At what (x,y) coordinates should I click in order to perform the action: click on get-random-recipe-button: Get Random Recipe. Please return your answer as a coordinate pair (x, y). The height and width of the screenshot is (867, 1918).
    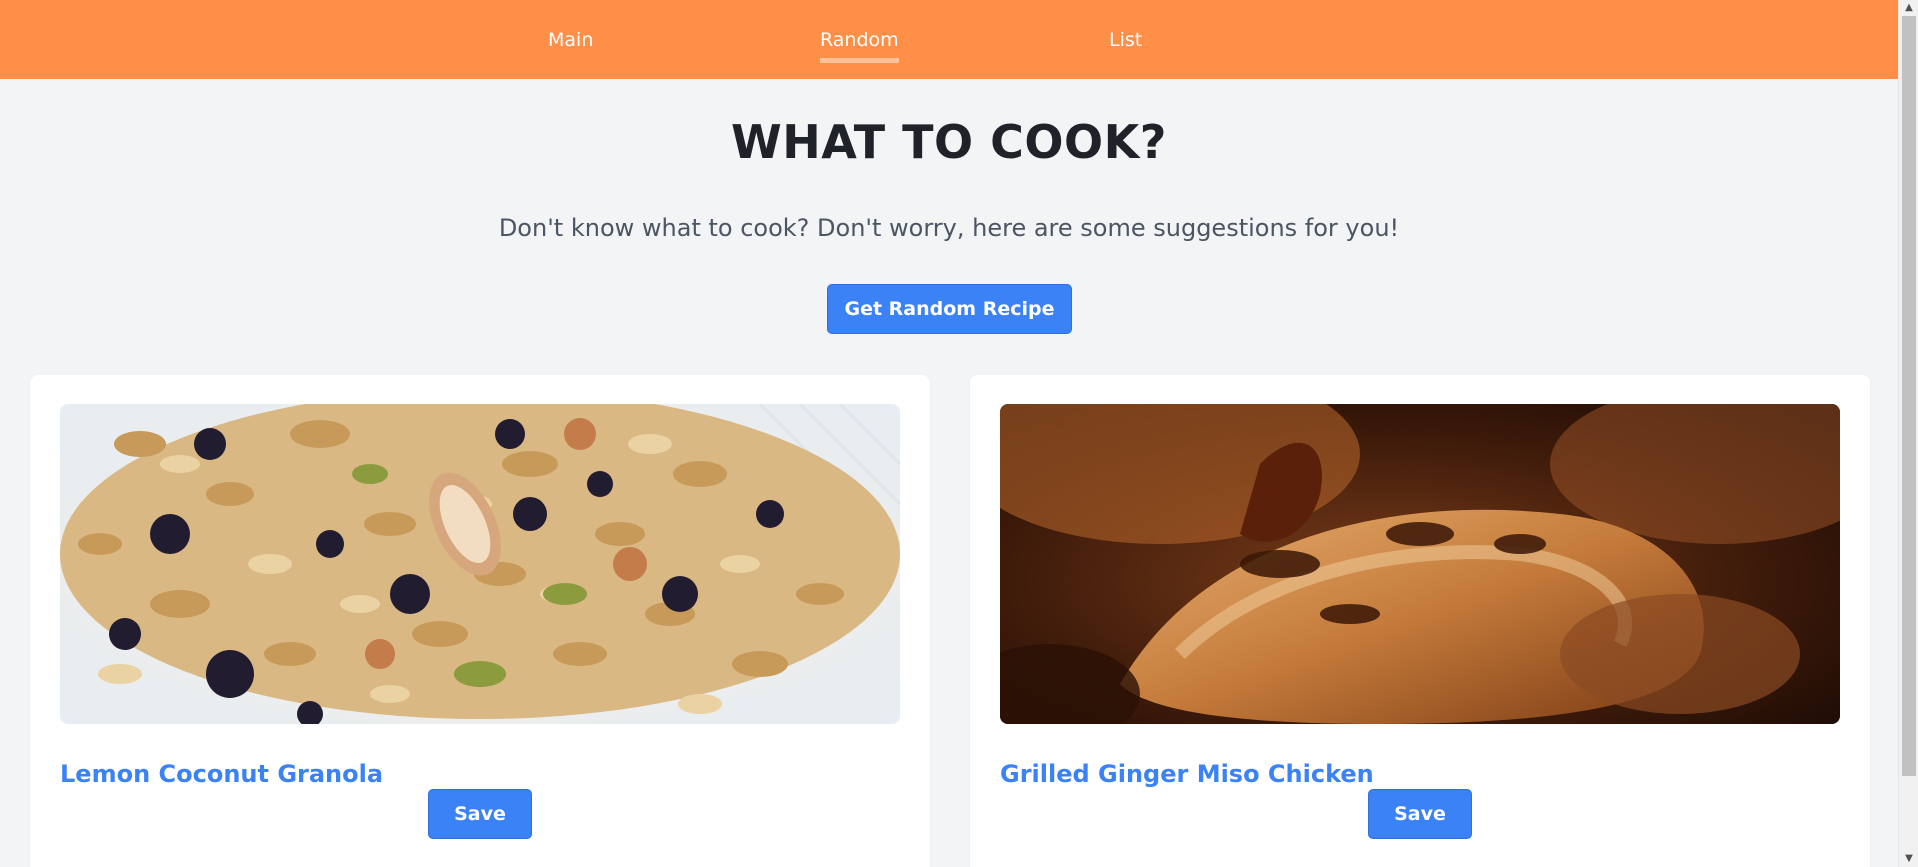
    Looking at the image, I should click on (949, 309).